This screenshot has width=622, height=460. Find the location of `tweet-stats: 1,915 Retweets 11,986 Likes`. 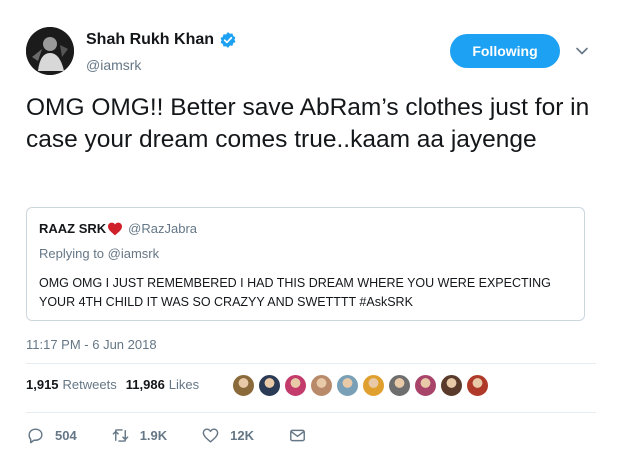

tweet-stats: 1,915 Retweets 11,986 Likes is located at coordinates (117, 384).